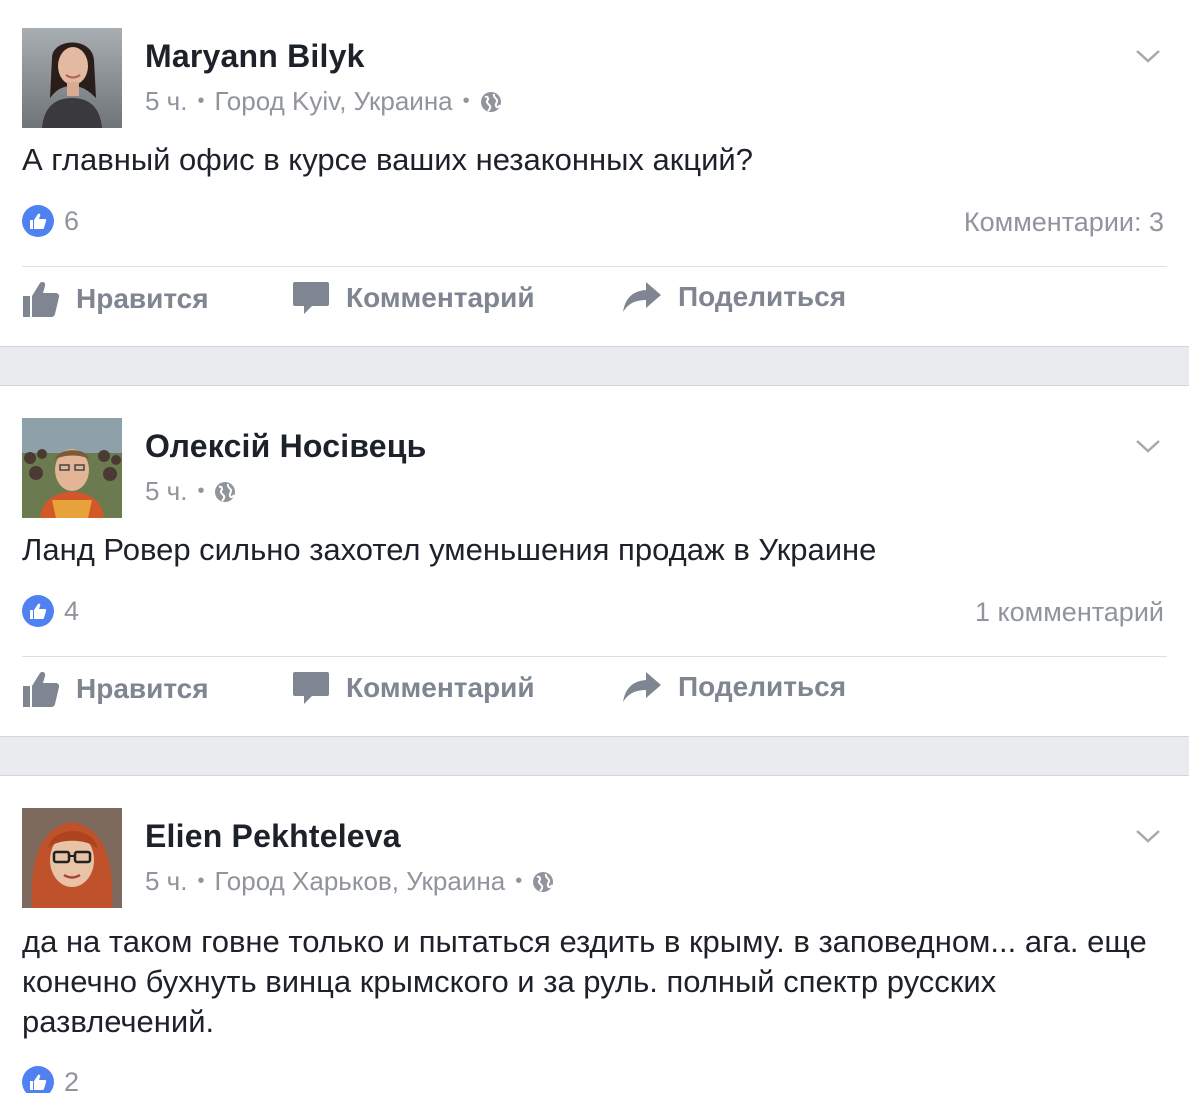 The width and height of the screenshot is (1189, 1093). I want to click on likes-count: 6, so click(72, 220).